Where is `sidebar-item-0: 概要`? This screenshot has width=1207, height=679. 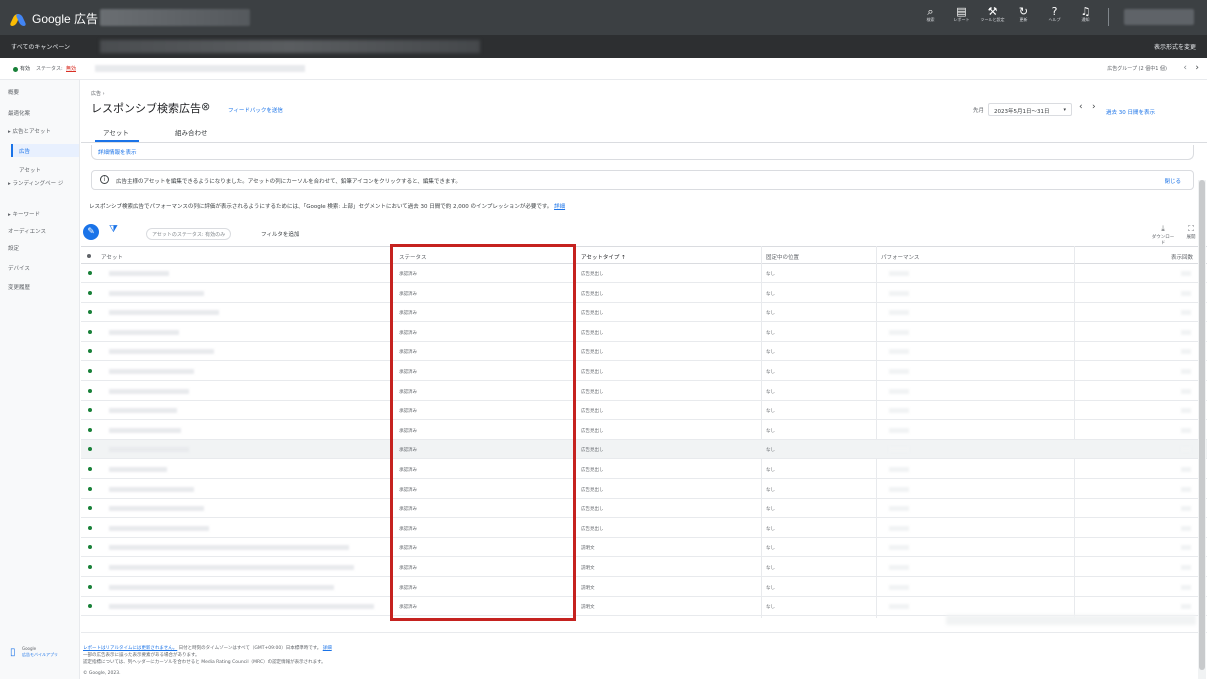
sidebar-item-0: 概要 is located at coordinates (13, 92).